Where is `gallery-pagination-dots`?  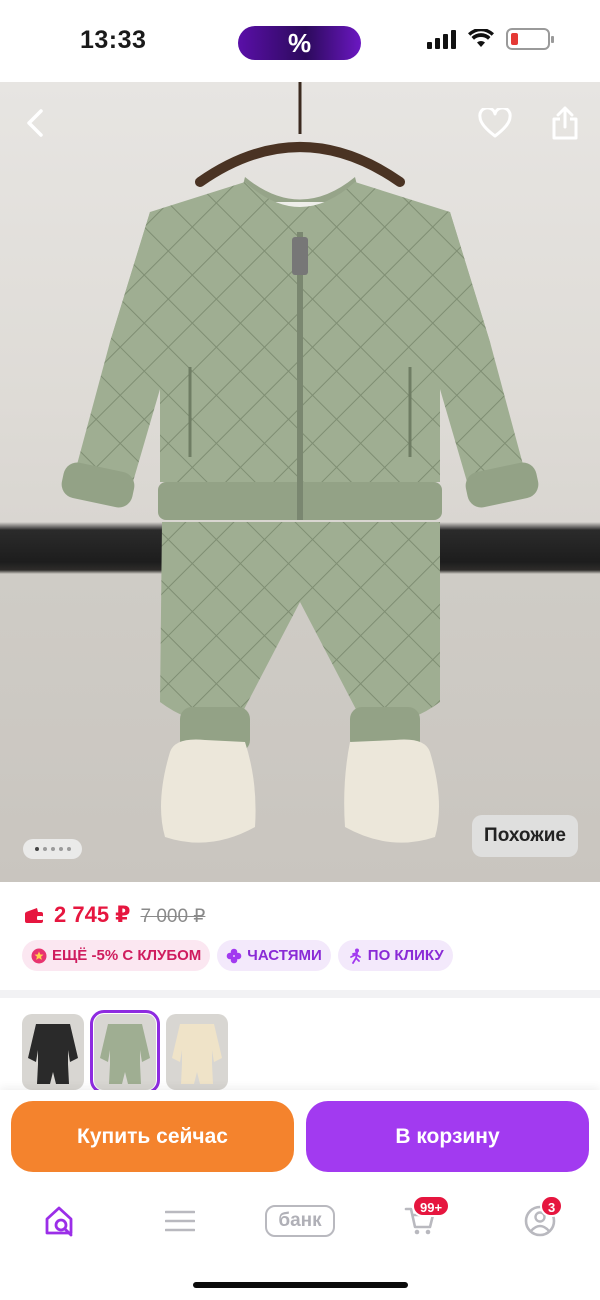
gallery-pagination-dots is located at coordinates (52, 849).